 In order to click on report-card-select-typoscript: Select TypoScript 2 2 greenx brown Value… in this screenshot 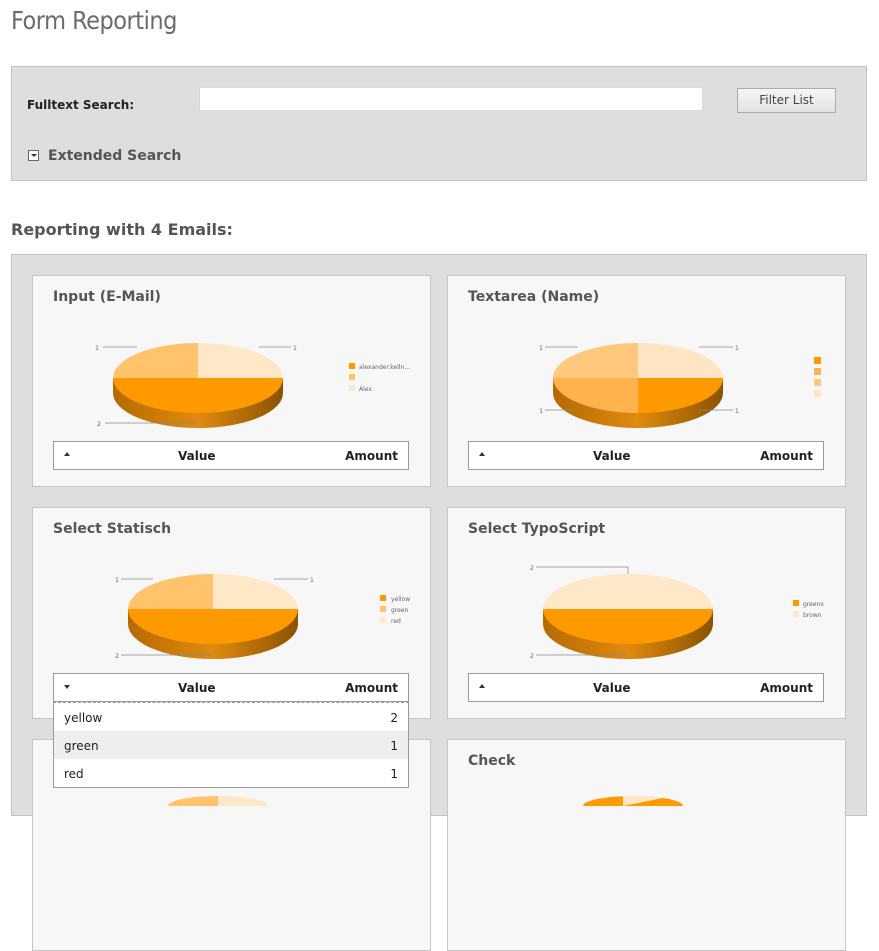, I will do `click(646, 613)`.